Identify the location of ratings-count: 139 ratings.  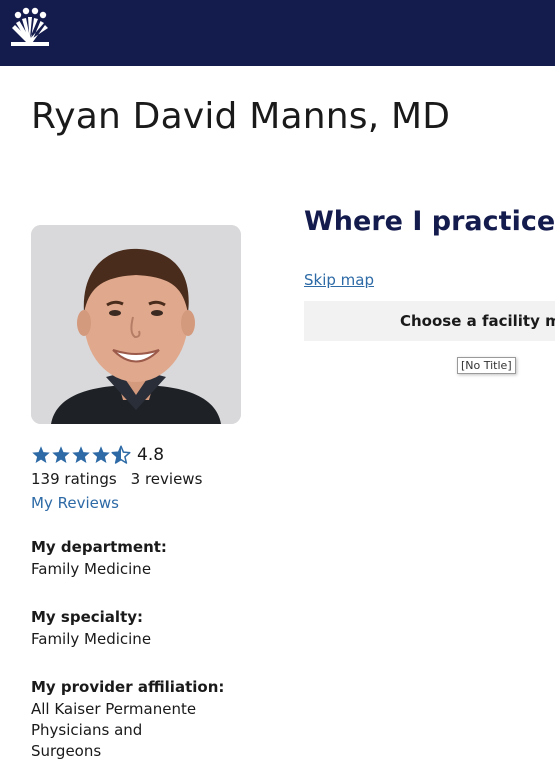
(74, 479).